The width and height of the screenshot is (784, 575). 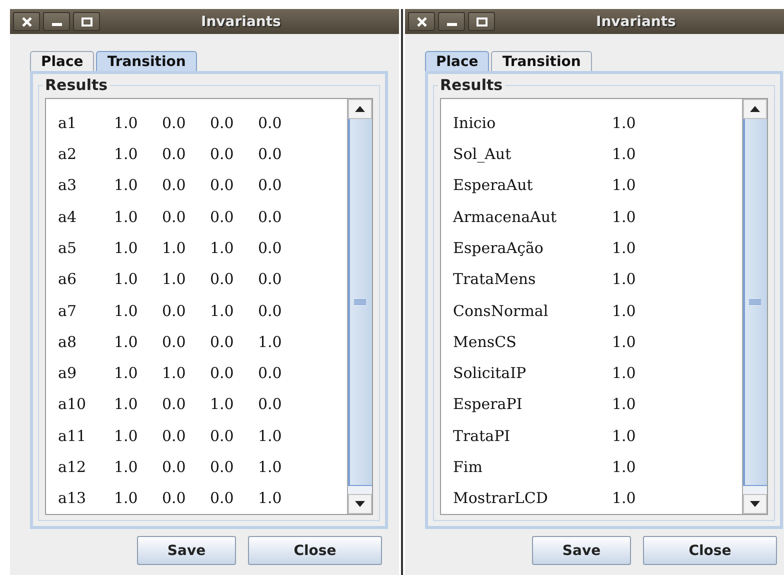 I want to click on list-cell-text: Inicio, so click(x=475, y=123).